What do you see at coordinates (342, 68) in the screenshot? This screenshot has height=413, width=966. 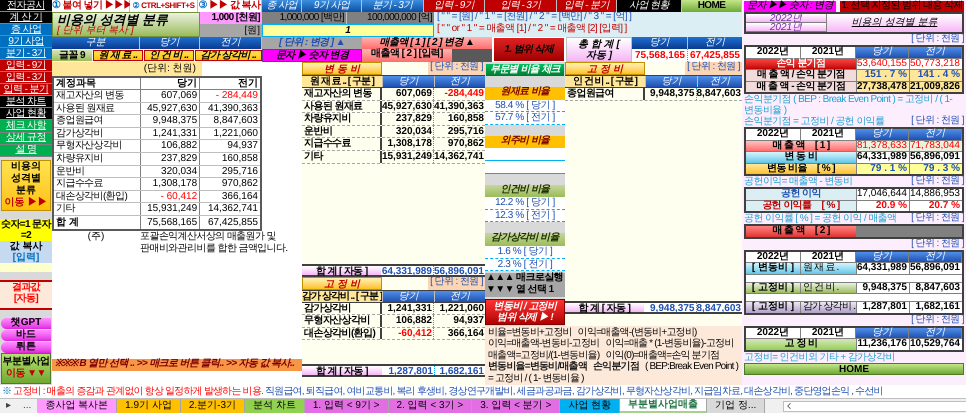 I see `section-title: 변 동 비` at bounding box center [342, 68].